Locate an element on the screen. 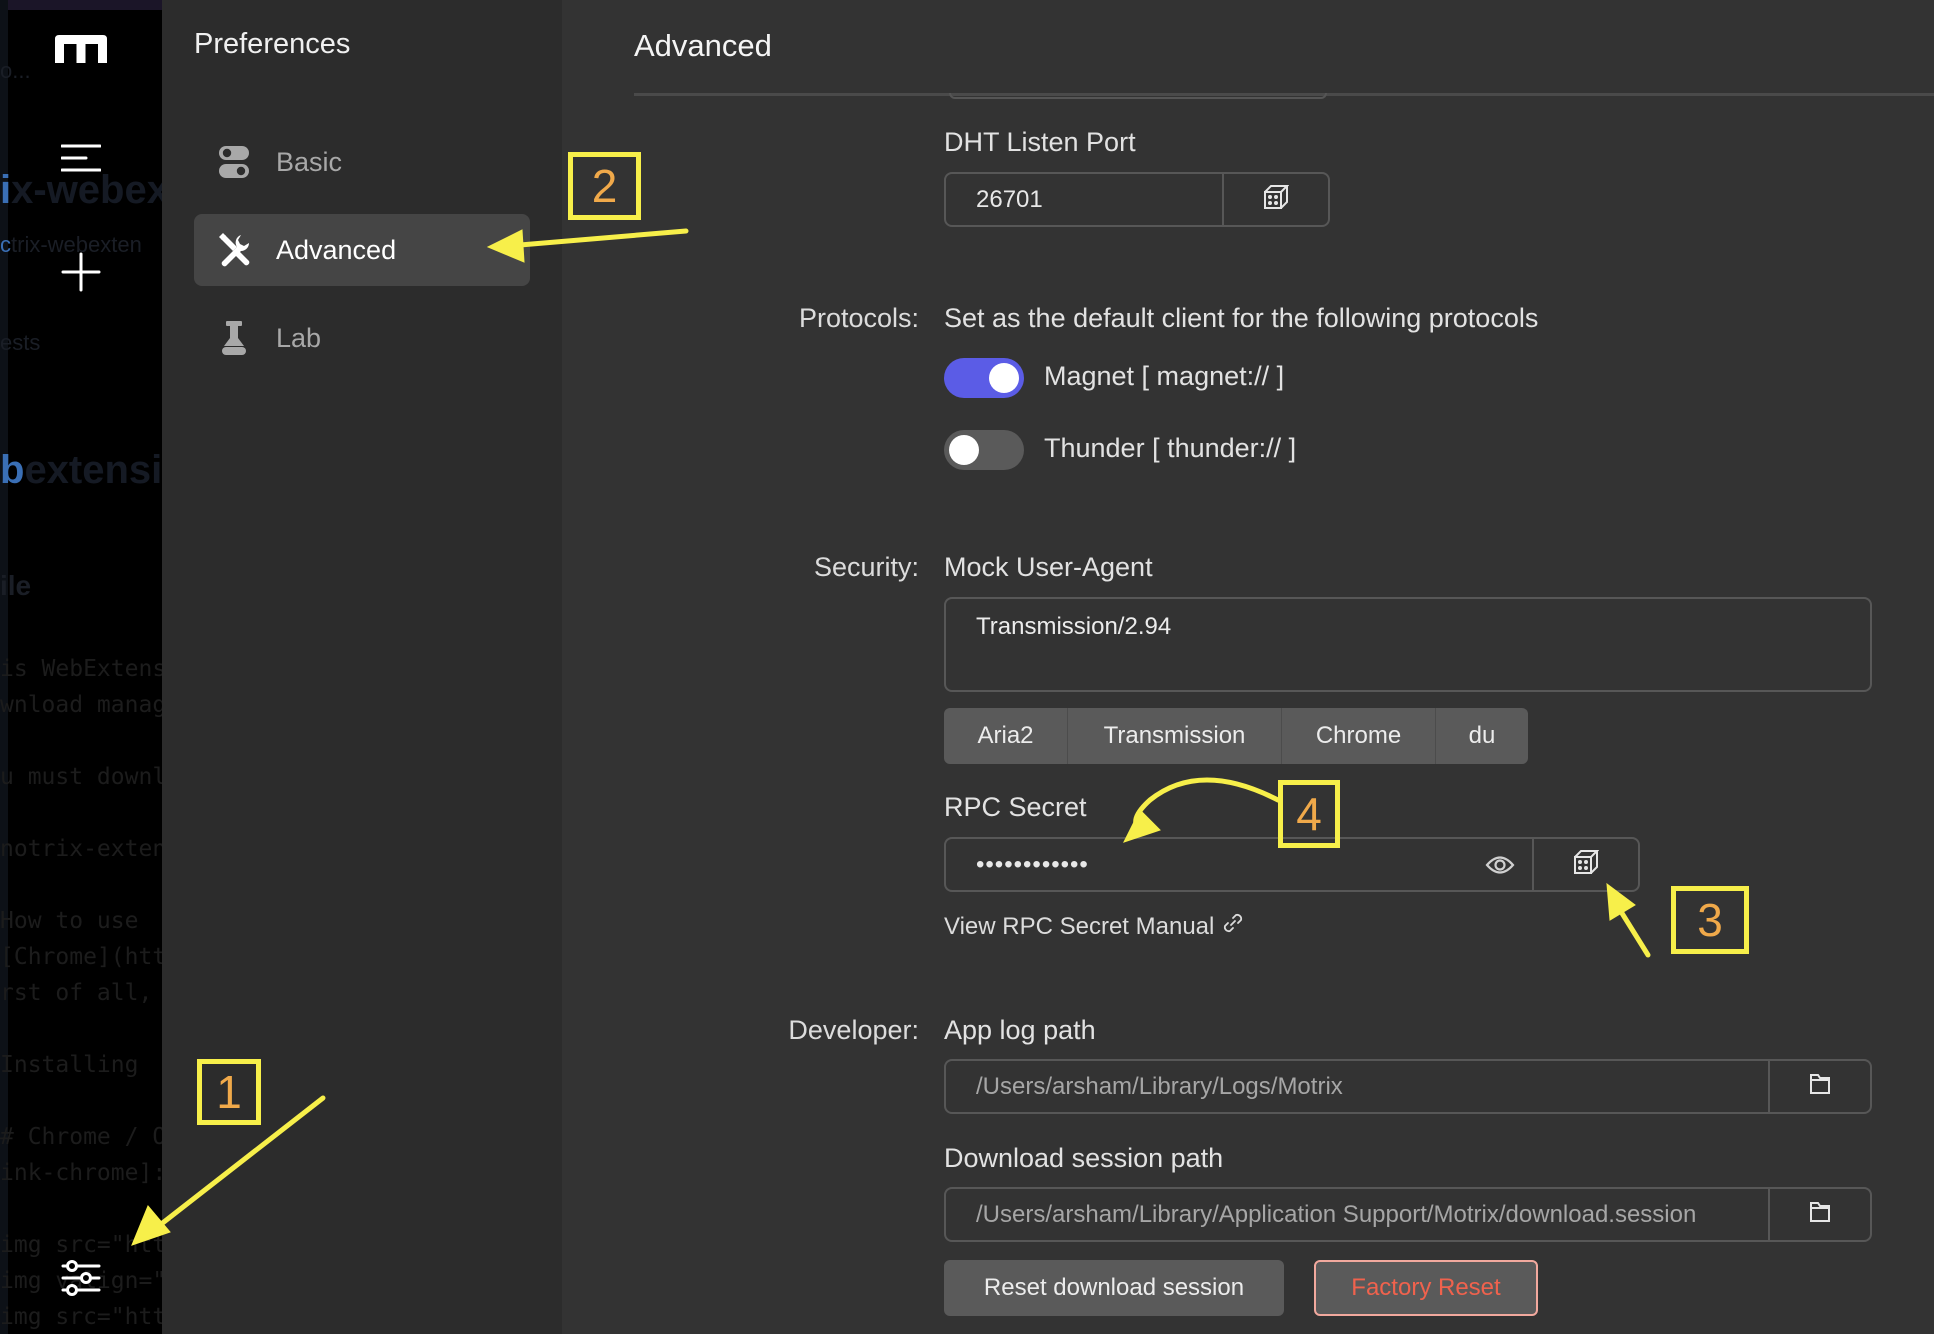 The image size is (1934, 1334). page-title: Advanced is located at coordinates (703, 45).